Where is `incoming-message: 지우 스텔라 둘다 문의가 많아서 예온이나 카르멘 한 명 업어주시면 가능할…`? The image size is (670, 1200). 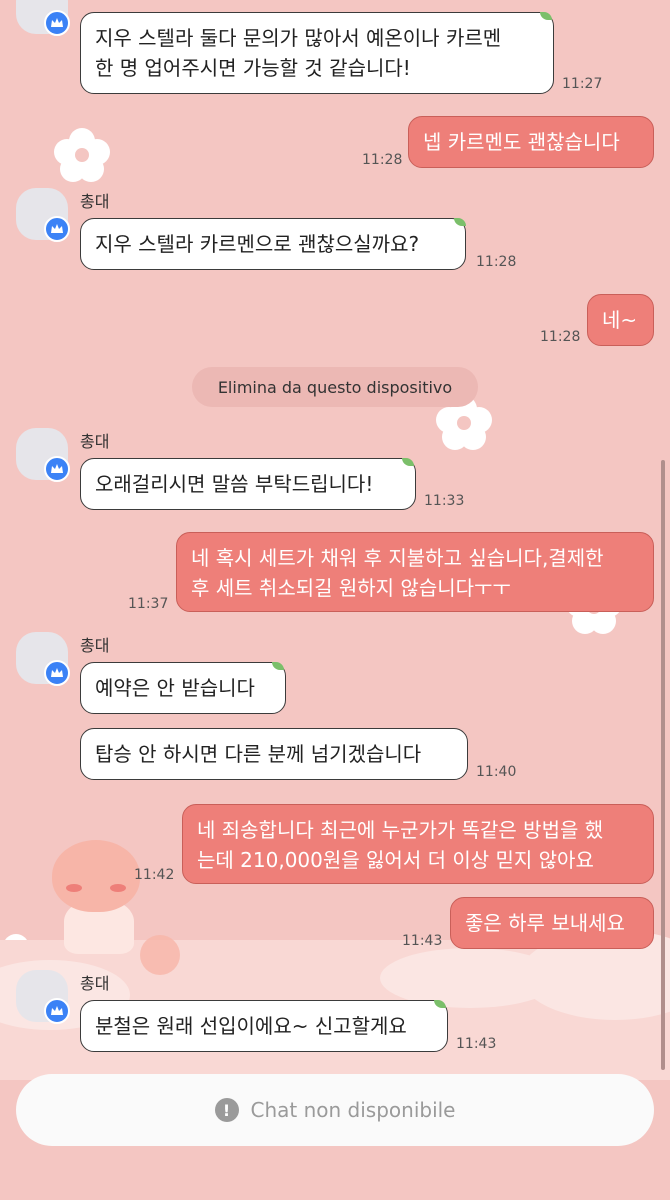 incoming-message: 지우 스텔라 둘다 문의가 많아서 예온이나 카르멘 한 명 업어주시면 가능할… is located at coordinates (317, 53).